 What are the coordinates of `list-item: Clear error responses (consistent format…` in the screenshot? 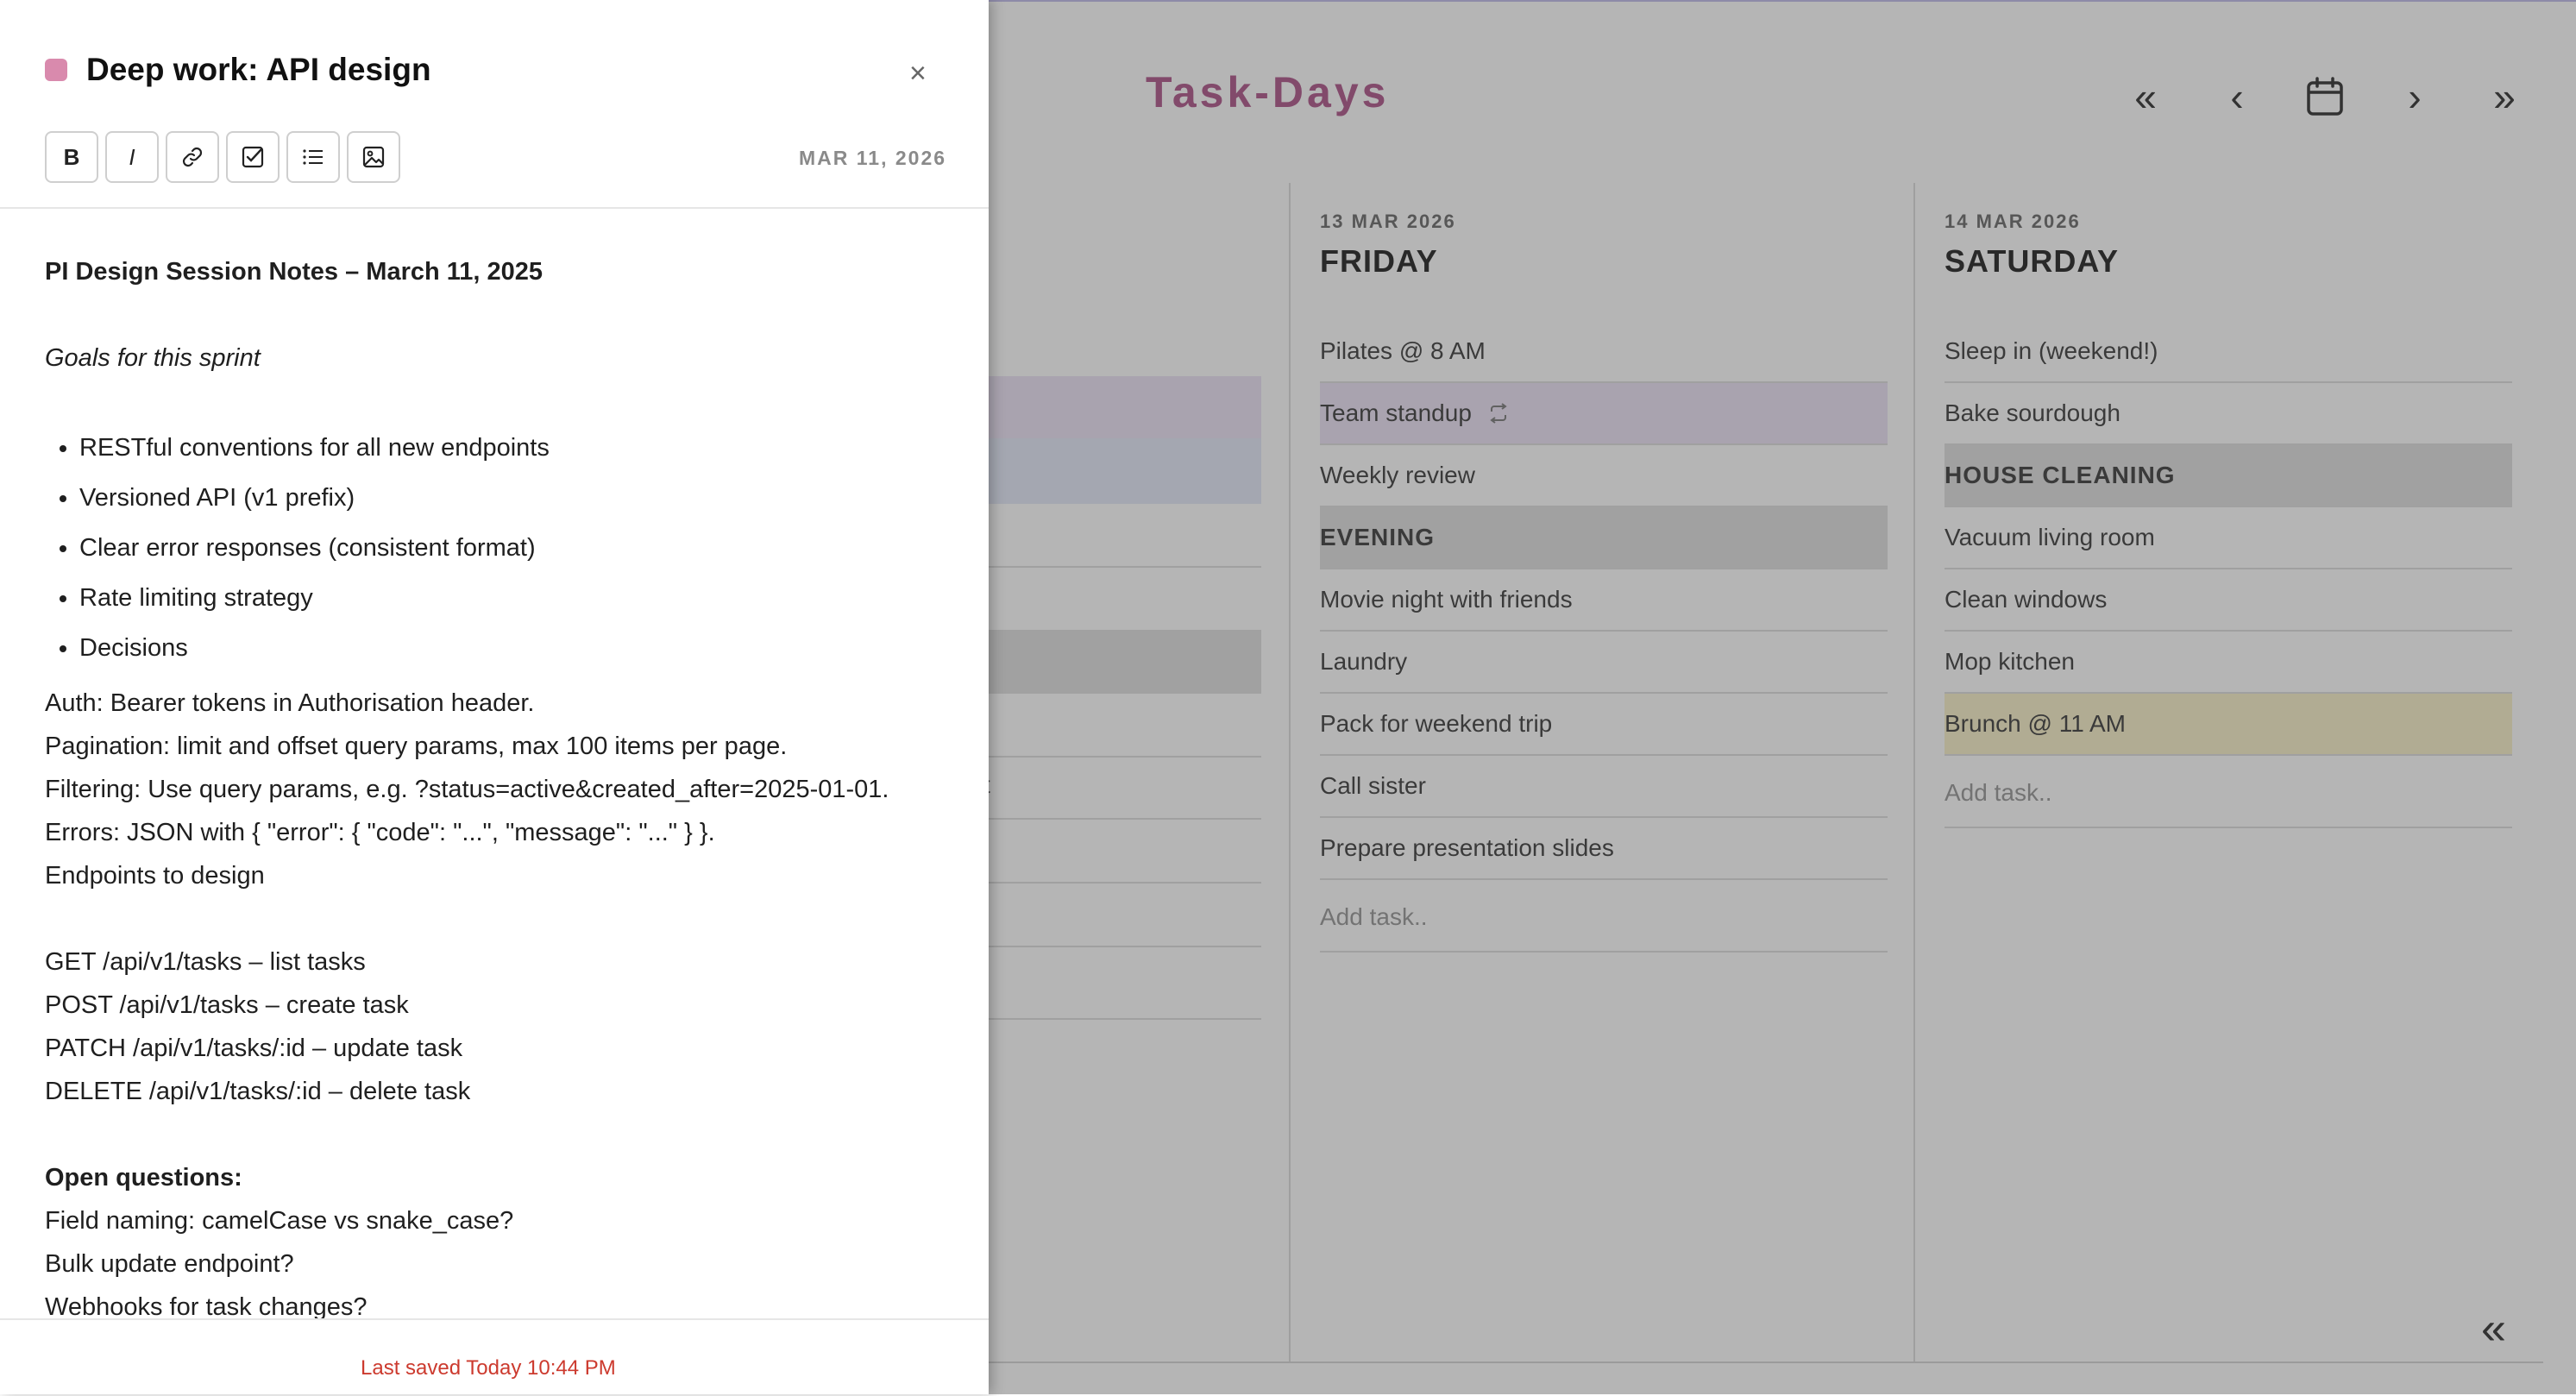 It's located at (519, 548).